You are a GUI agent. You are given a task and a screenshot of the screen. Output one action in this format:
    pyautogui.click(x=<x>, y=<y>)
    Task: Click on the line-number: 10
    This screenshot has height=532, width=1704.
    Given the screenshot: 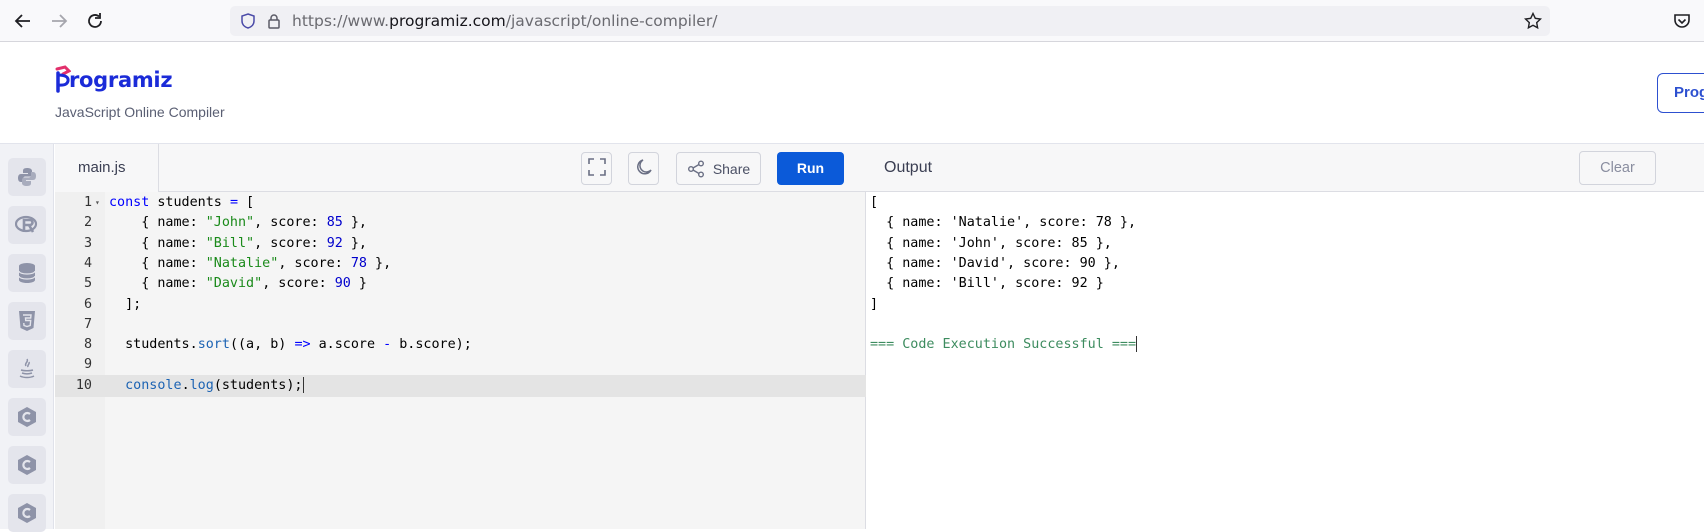 What is the action you would take?
    pyautogui.click(x=83, y=385)
    